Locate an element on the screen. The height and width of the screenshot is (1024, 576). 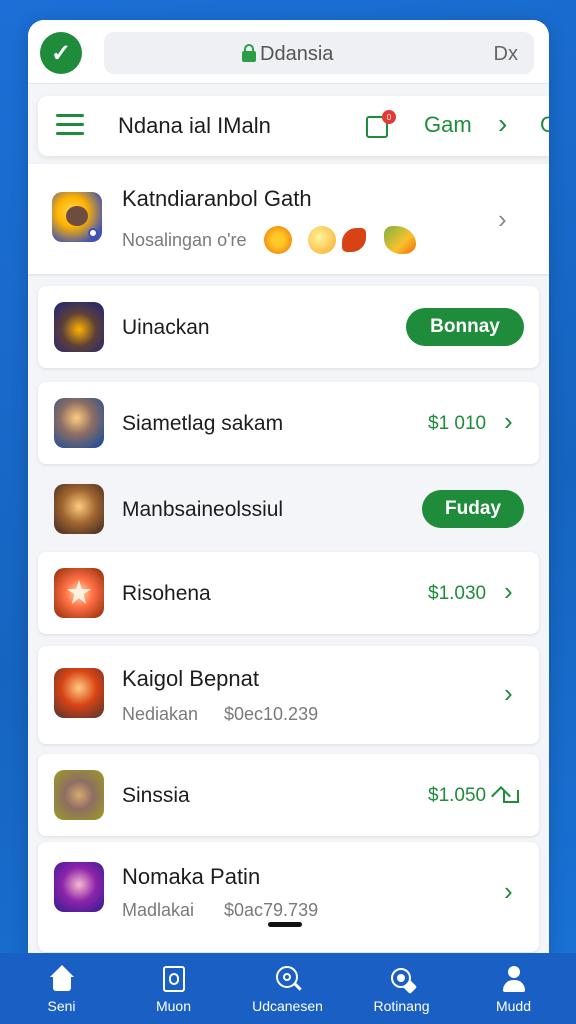
item-subprice: $0ec10.239 is located at coordinates (271, 714).